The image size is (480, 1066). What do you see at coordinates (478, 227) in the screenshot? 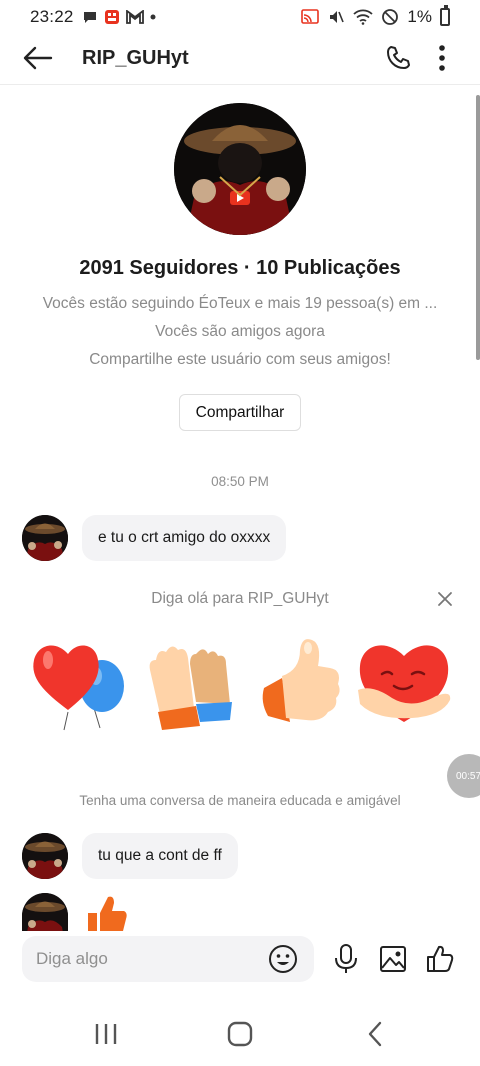
I see `scrollbar` at bounding box center [478, 227].